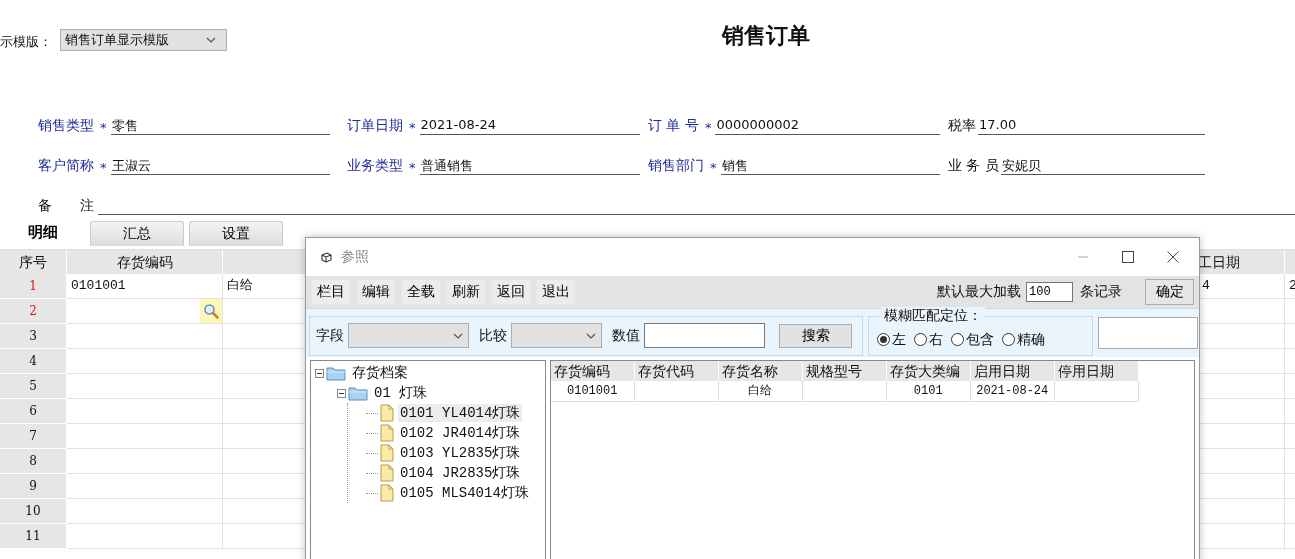  Describe the element at coordinates (33, 311) in the screenshot. I see `row-number: 2` at that location.